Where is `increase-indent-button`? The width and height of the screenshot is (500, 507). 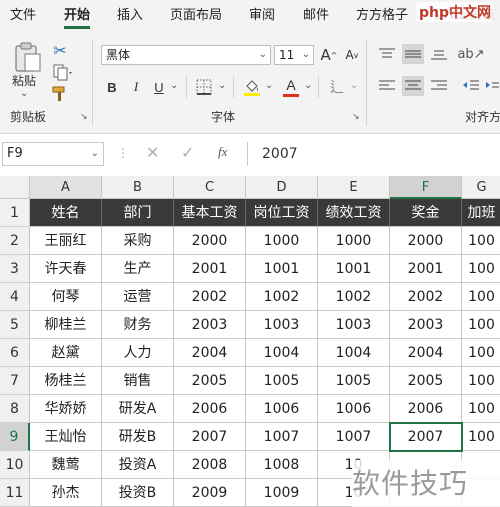
increase-indent-button is located at coordinates (492, 86).